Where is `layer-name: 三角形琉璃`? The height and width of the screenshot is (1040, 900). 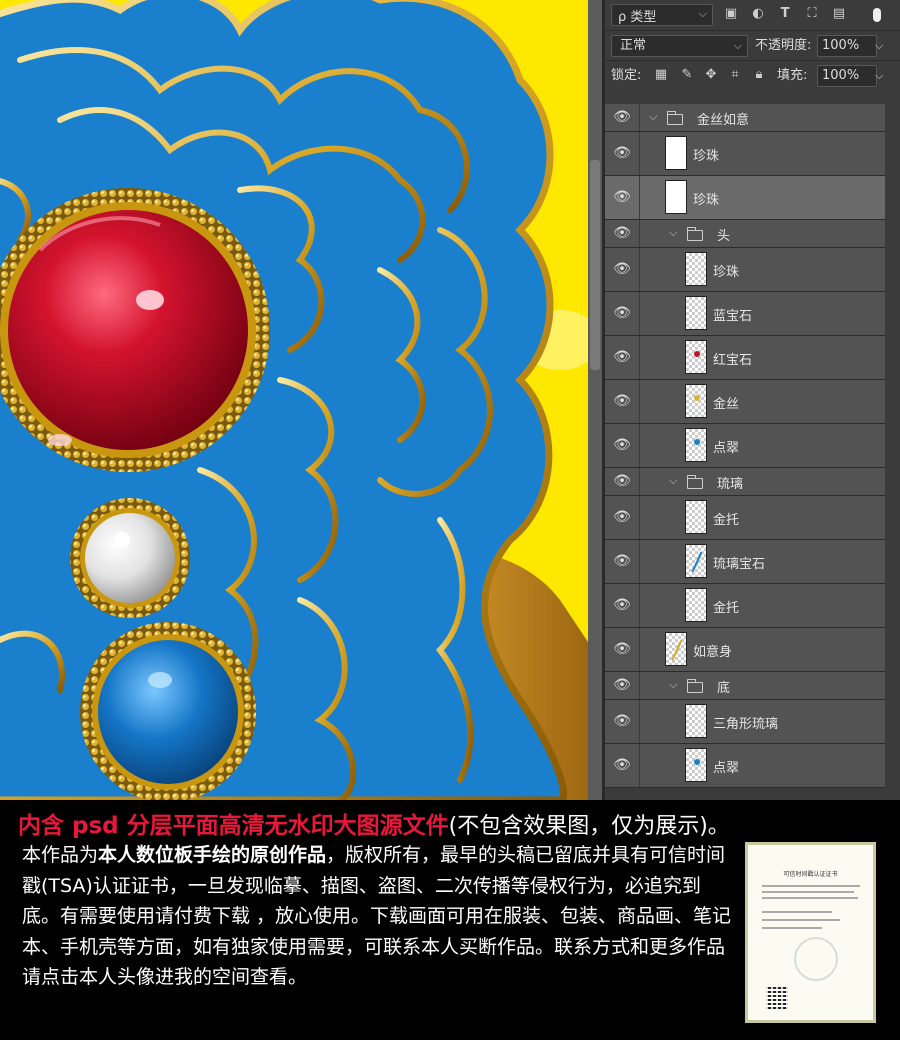
layer-name: 三角形琉璃 is located at coordinates (746, 724).